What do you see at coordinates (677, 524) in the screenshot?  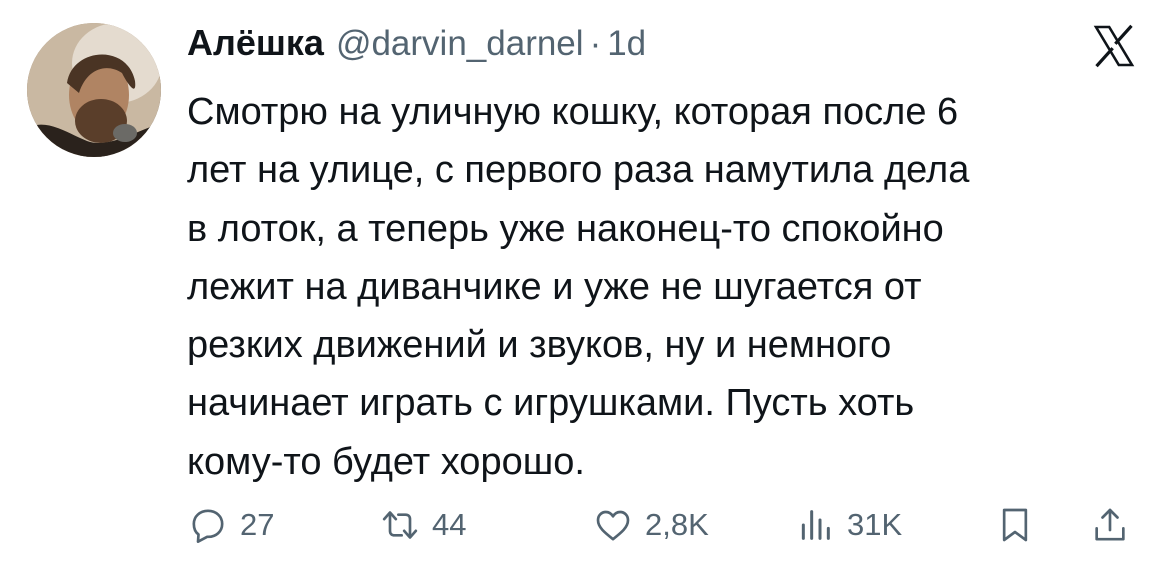 I see `like-count: 2,8K` at bounding box center [677, 524].